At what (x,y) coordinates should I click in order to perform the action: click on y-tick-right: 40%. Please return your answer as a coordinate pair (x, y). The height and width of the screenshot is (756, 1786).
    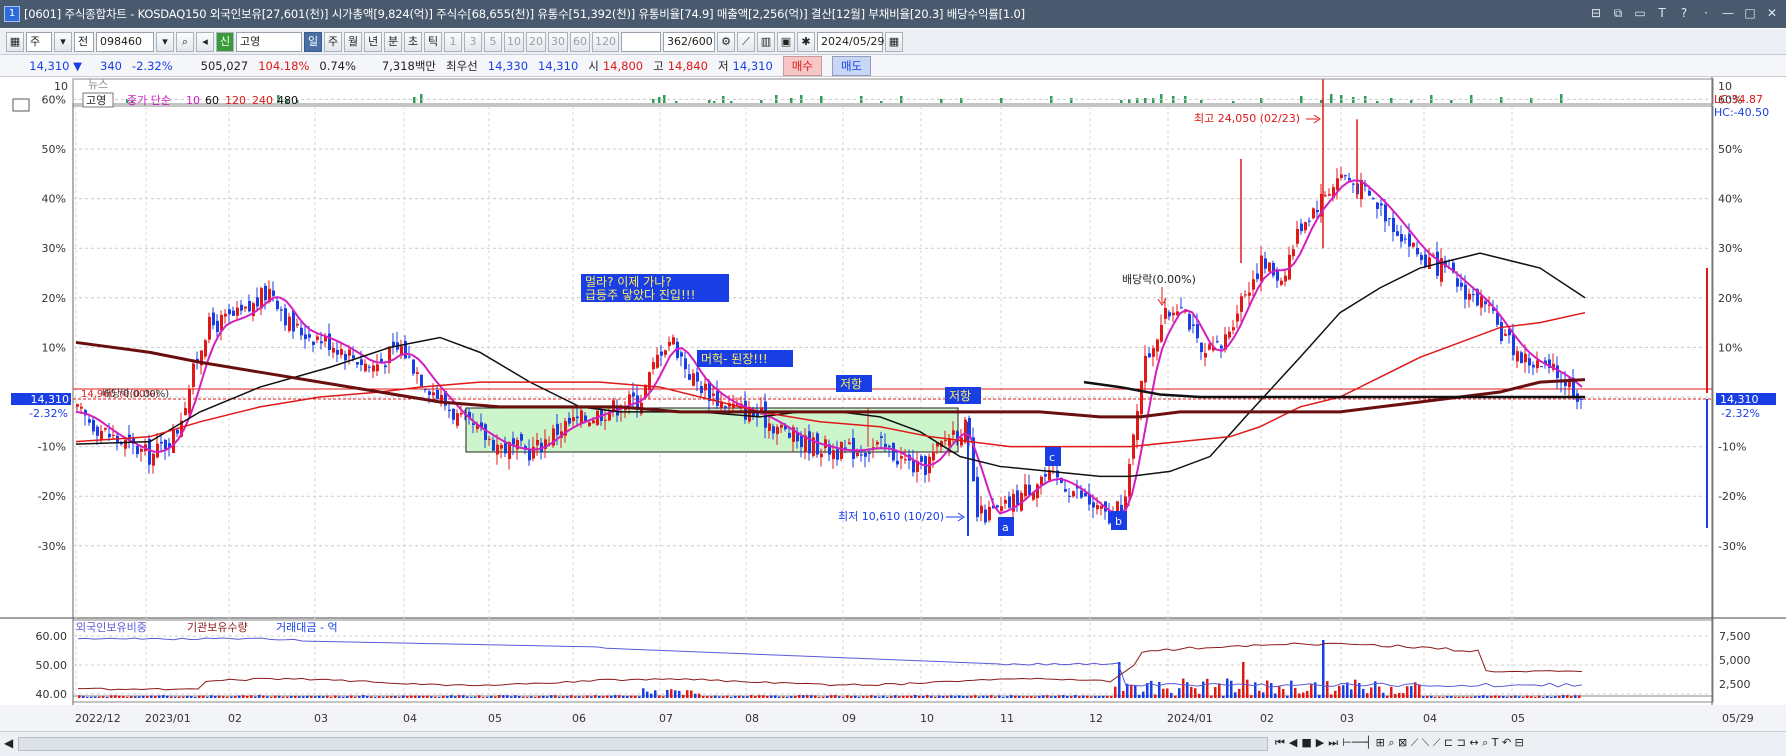
    Looking at the image, I should click on (1730, 199).